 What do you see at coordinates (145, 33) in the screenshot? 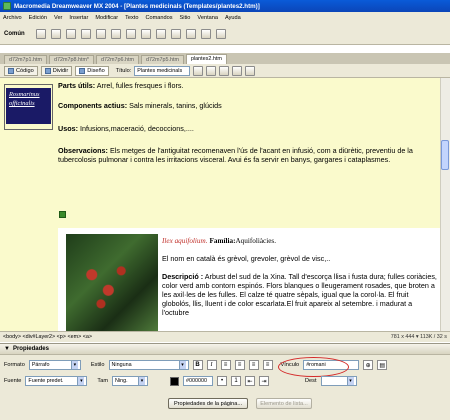
I see `date-icon` at bounding box center [145, 33].